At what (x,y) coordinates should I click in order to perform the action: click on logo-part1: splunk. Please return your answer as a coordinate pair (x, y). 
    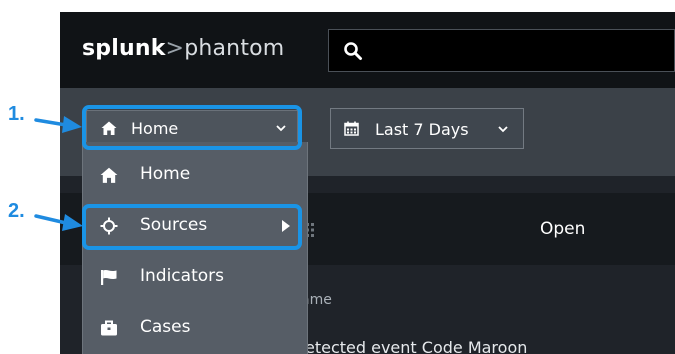
    Looking at the image, I should click on (124, 48).